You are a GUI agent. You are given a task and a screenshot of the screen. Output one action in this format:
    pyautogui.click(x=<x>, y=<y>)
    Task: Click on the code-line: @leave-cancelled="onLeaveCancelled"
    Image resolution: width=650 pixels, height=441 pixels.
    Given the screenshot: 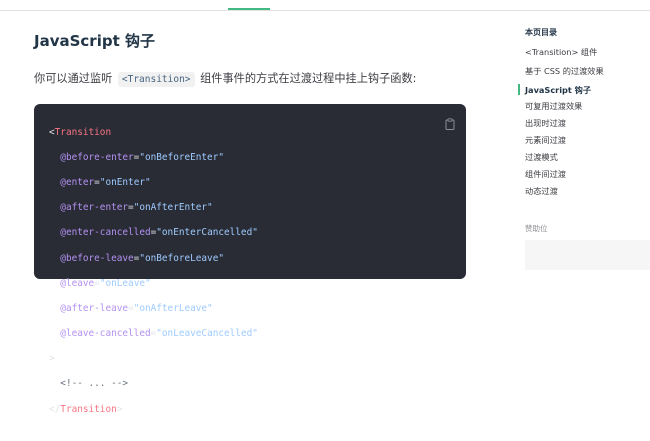 What is the action you would take?
    pyautogui.click(x=159, y=334)
    